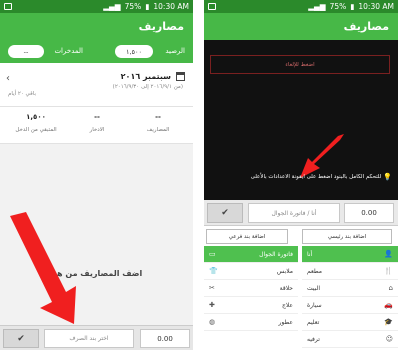  What do you see at coordinates (388, 254) in the screenshot?
I see `person-icon: 👤` at bounding box center [388, 254].